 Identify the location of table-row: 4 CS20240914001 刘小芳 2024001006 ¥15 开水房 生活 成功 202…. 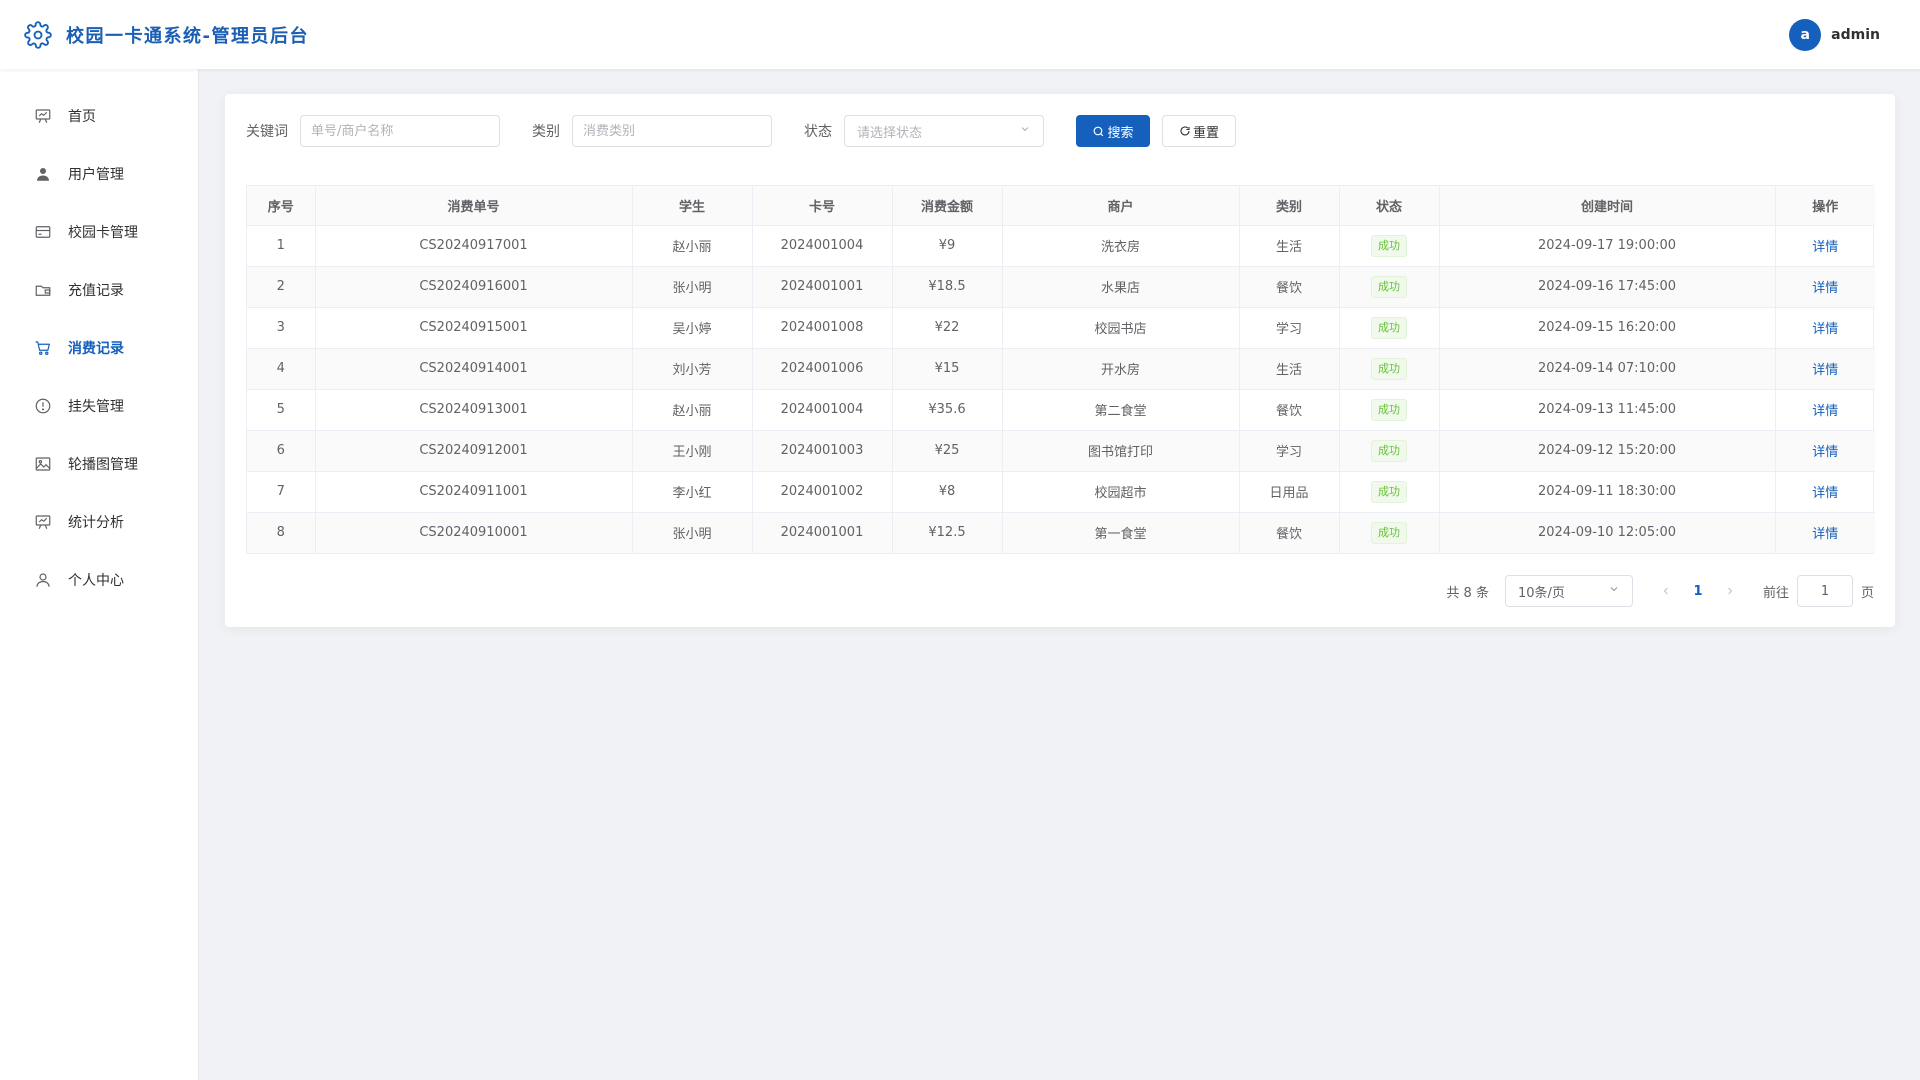
(1061, 369).